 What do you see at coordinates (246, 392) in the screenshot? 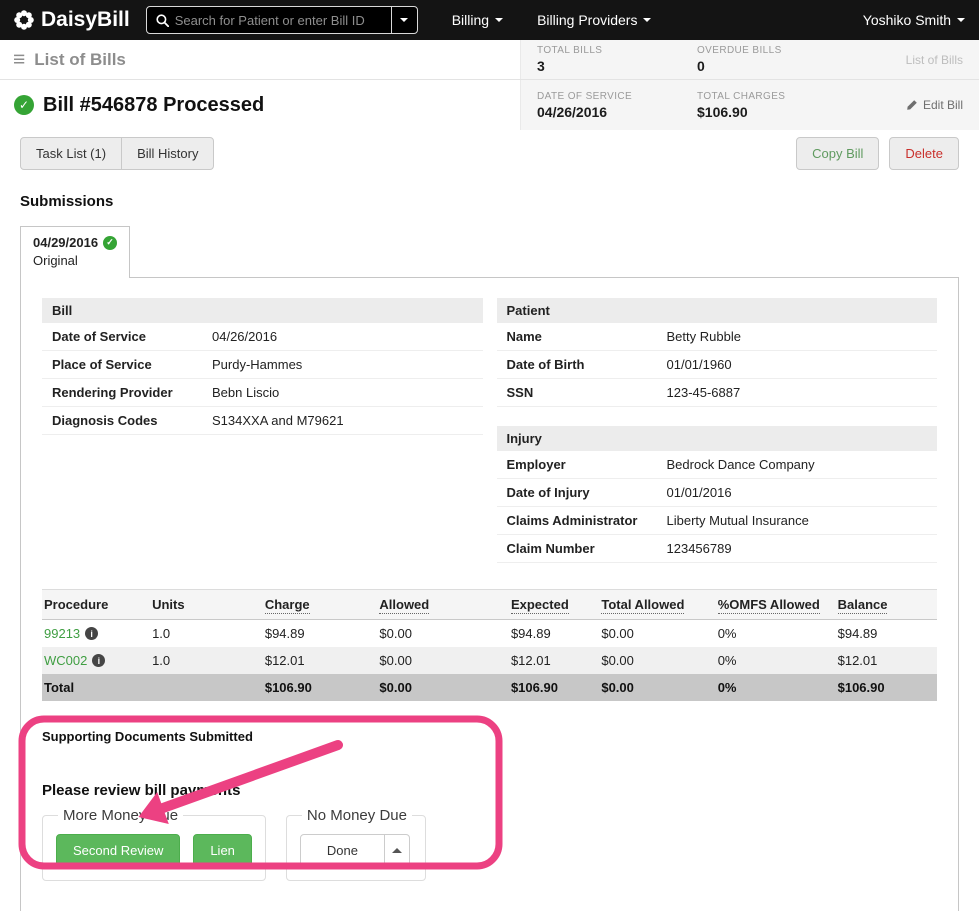
I see `detail-value: Bebn Liscio` at bounding box center [246, 392].